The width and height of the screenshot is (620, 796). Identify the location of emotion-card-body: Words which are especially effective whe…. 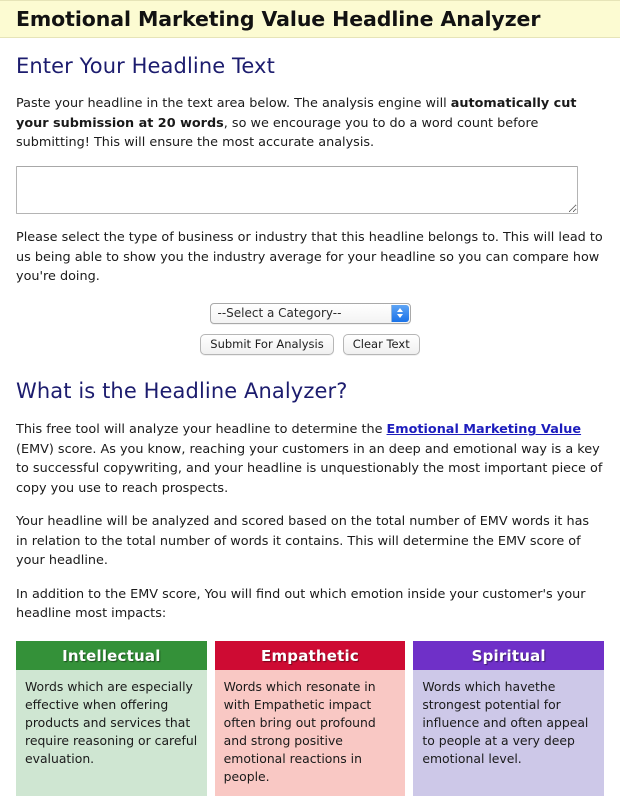
(111, 733).